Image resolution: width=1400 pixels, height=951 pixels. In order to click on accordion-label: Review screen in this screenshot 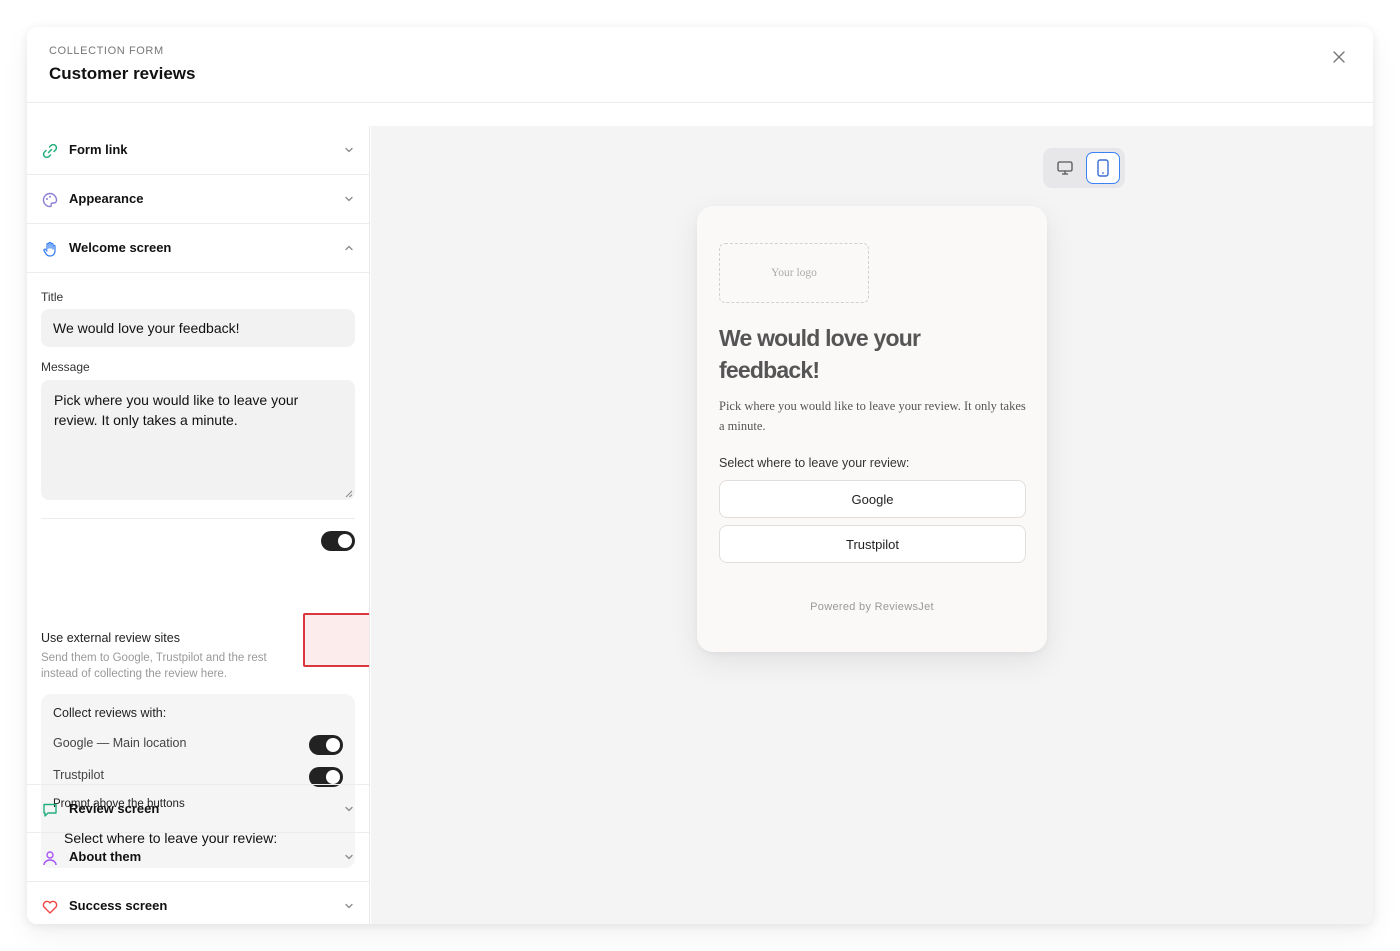, I will do `click(114, 808)`.